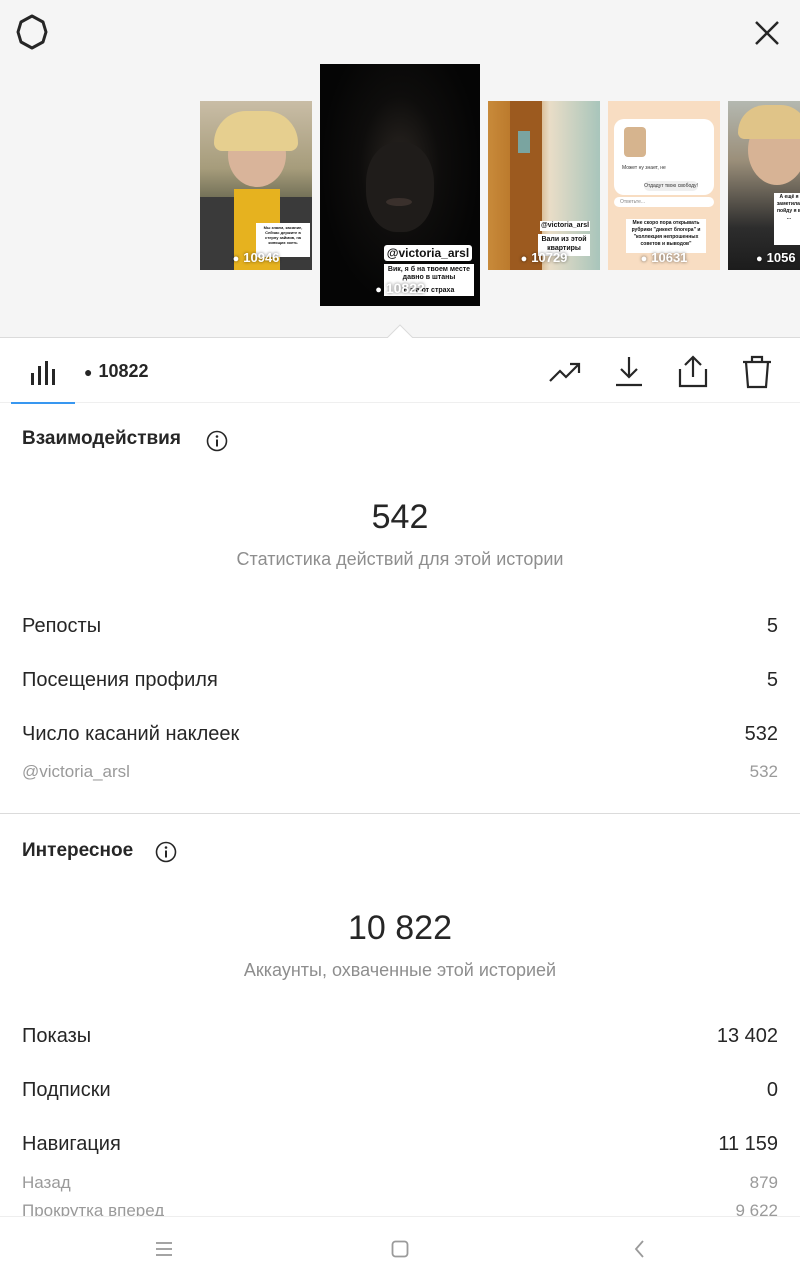  What do you see at coordinates (400, 629) in the screenshot?
I see `stat-row: Репосты 5` at bounding box center [400, 629].